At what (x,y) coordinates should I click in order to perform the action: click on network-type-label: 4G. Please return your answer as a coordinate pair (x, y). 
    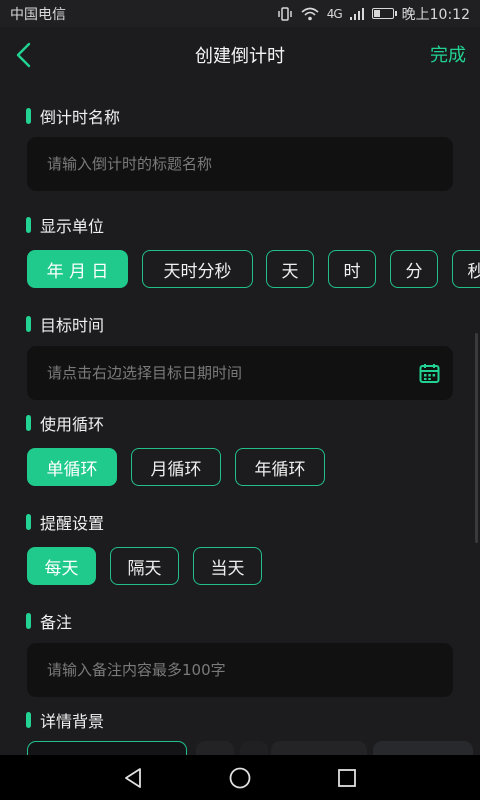
    Looking at the image, I should click on (334, 13).